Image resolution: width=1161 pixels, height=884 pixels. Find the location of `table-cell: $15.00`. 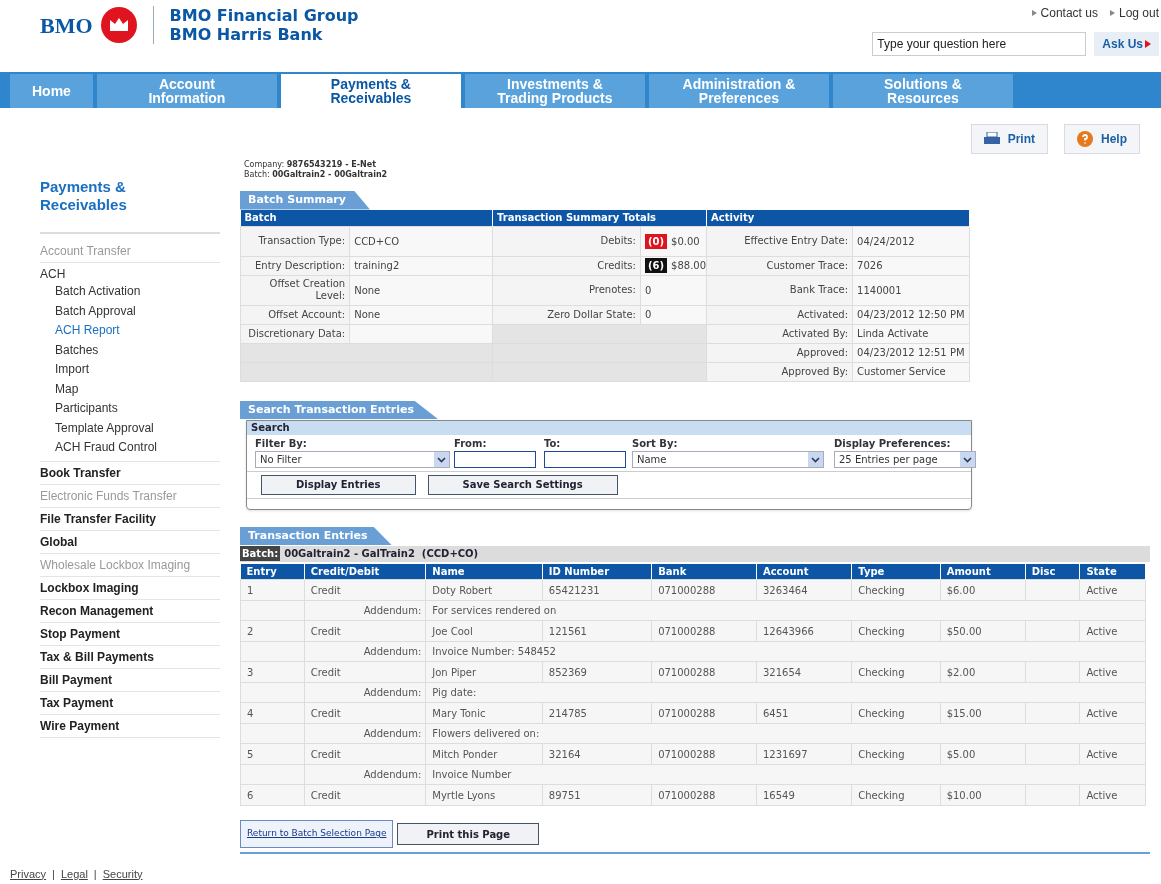

table-cell: $15.00 is located at coordinates (964, 713).